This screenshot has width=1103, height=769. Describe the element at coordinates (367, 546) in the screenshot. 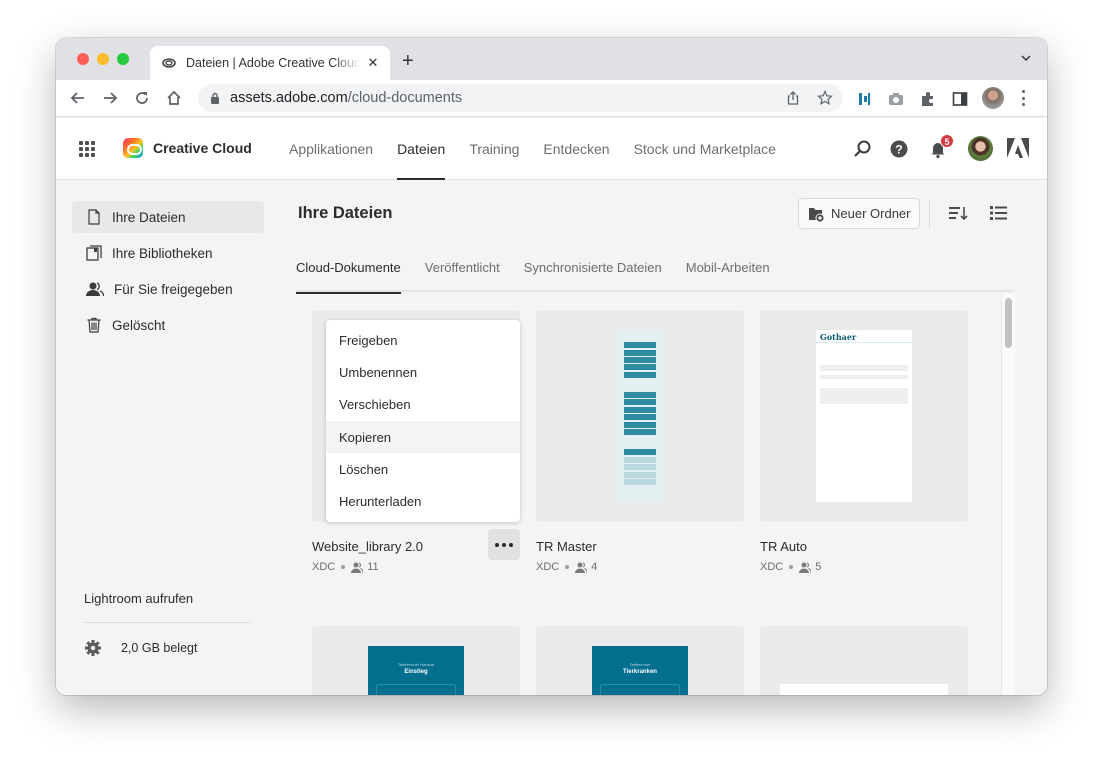

I see `file-name: Website_library 2.0` at that location.